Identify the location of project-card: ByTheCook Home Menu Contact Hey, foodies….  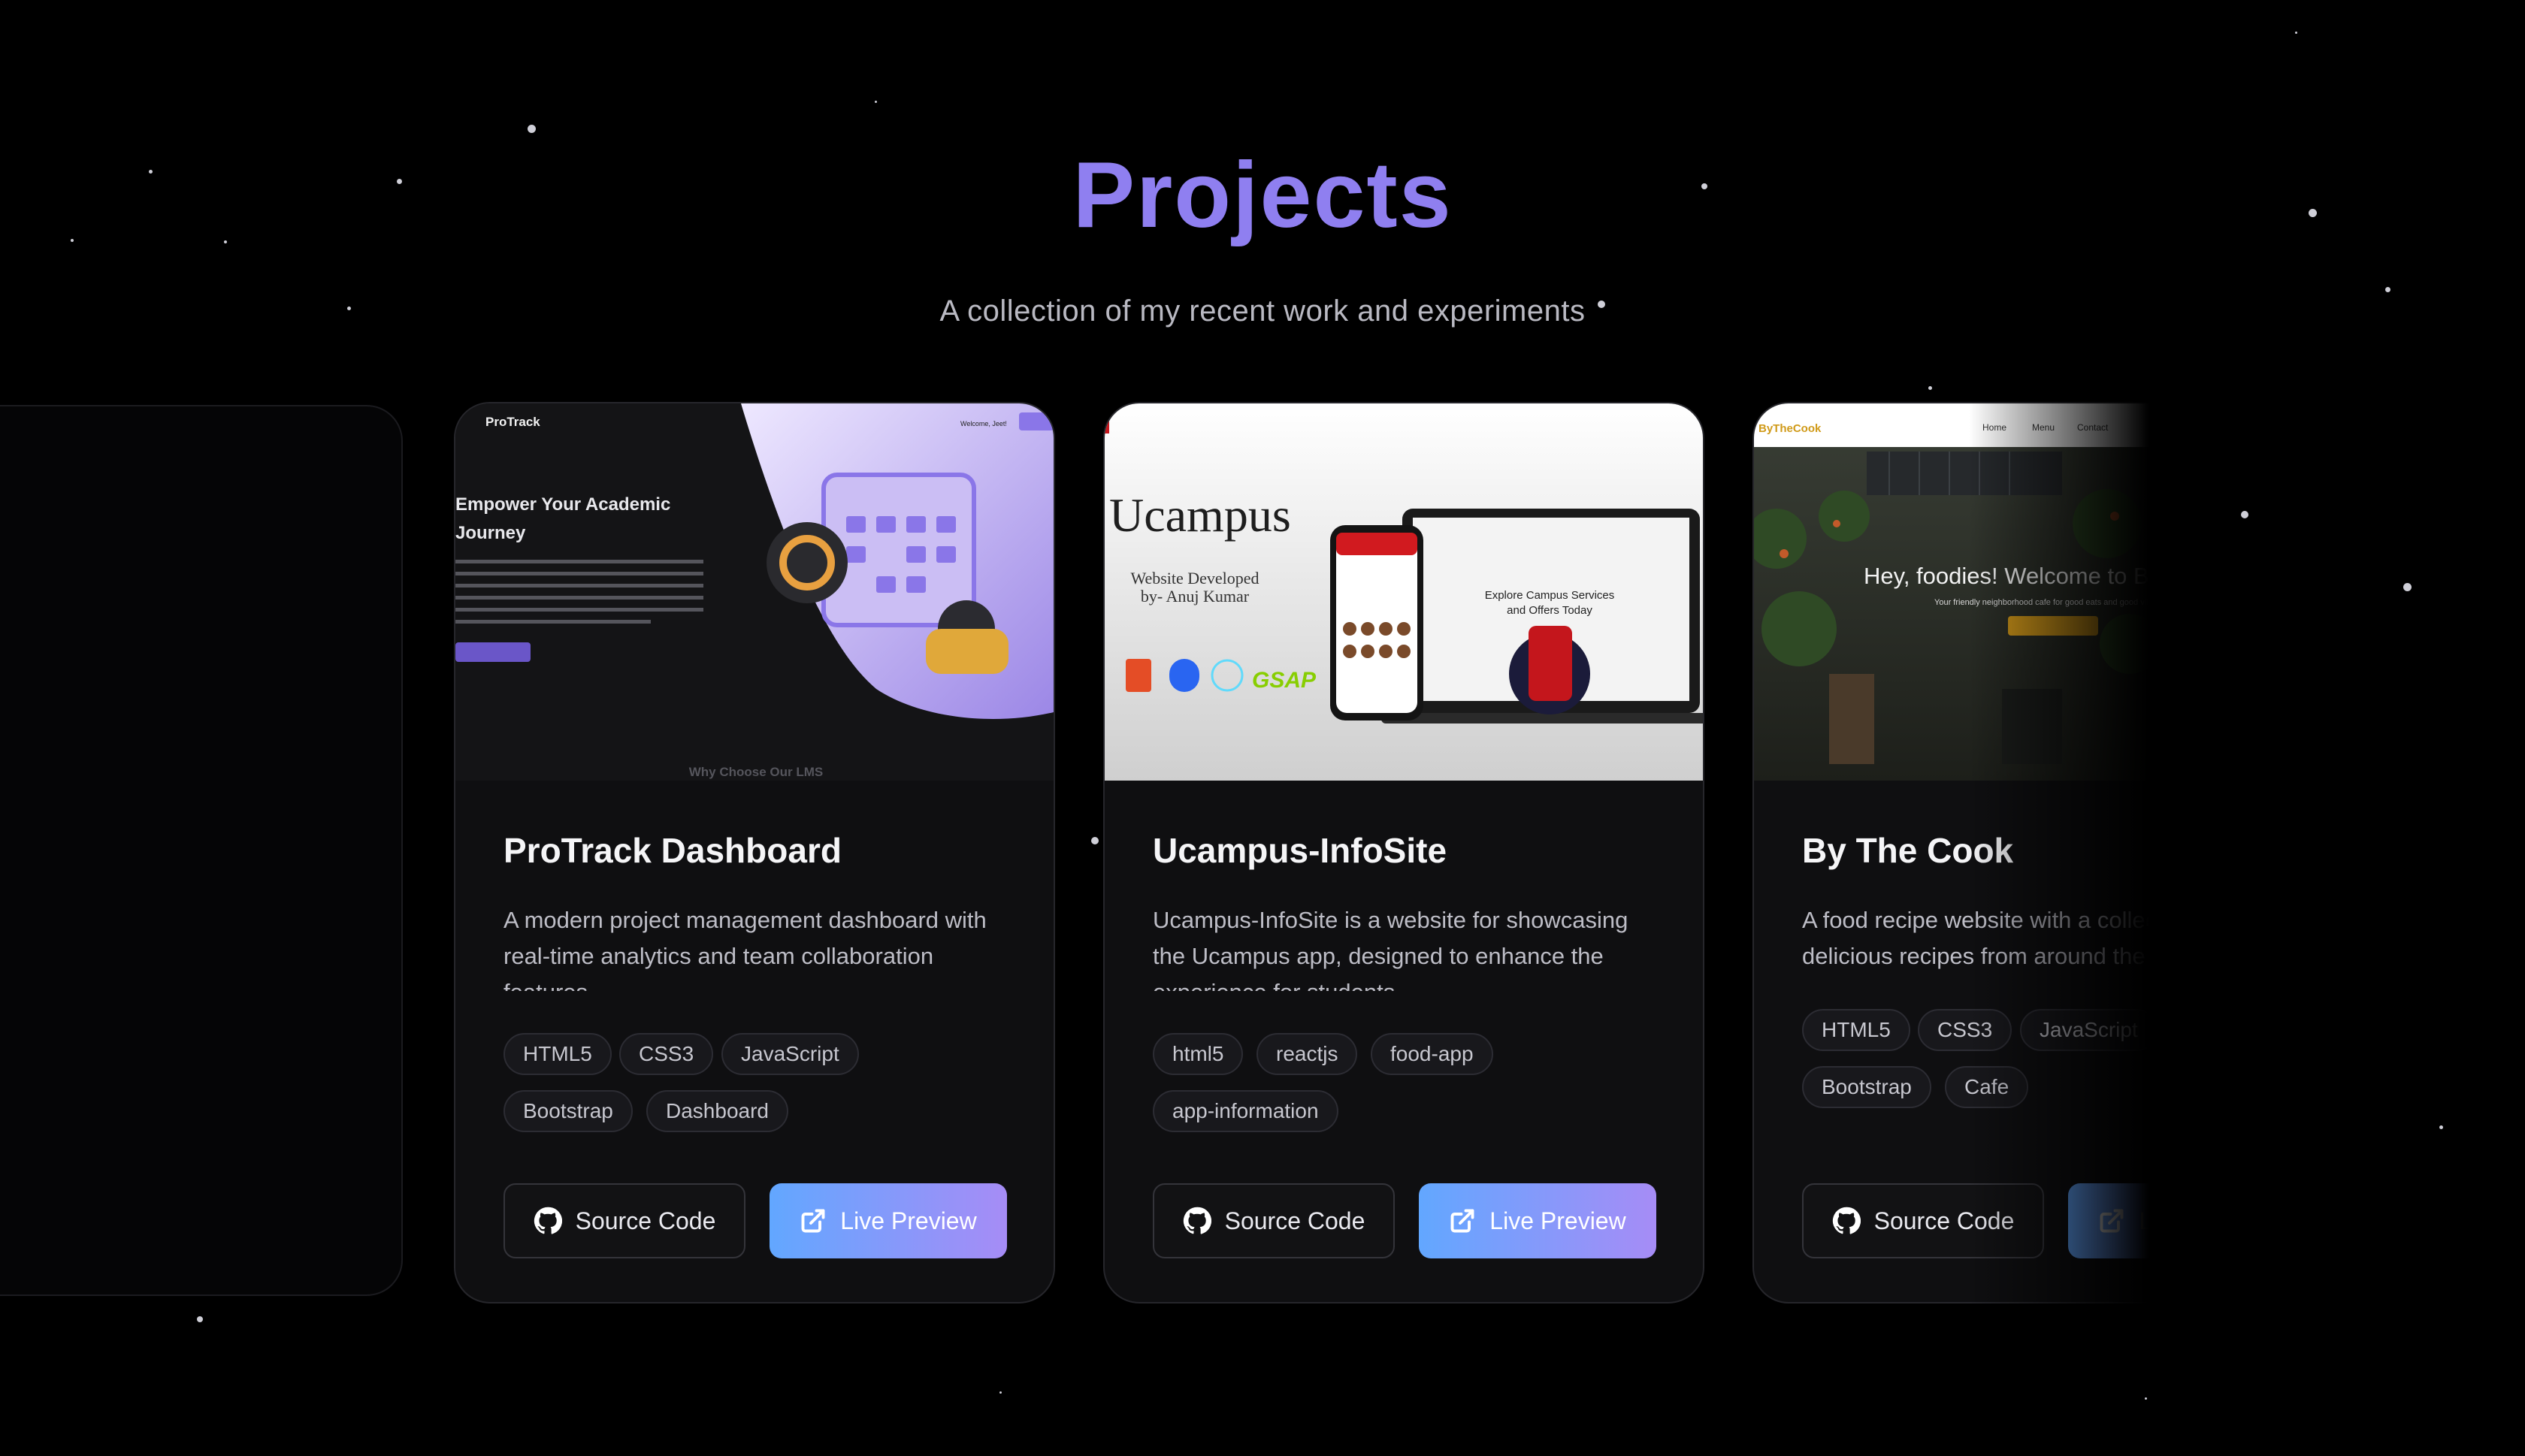
(1951, 852).